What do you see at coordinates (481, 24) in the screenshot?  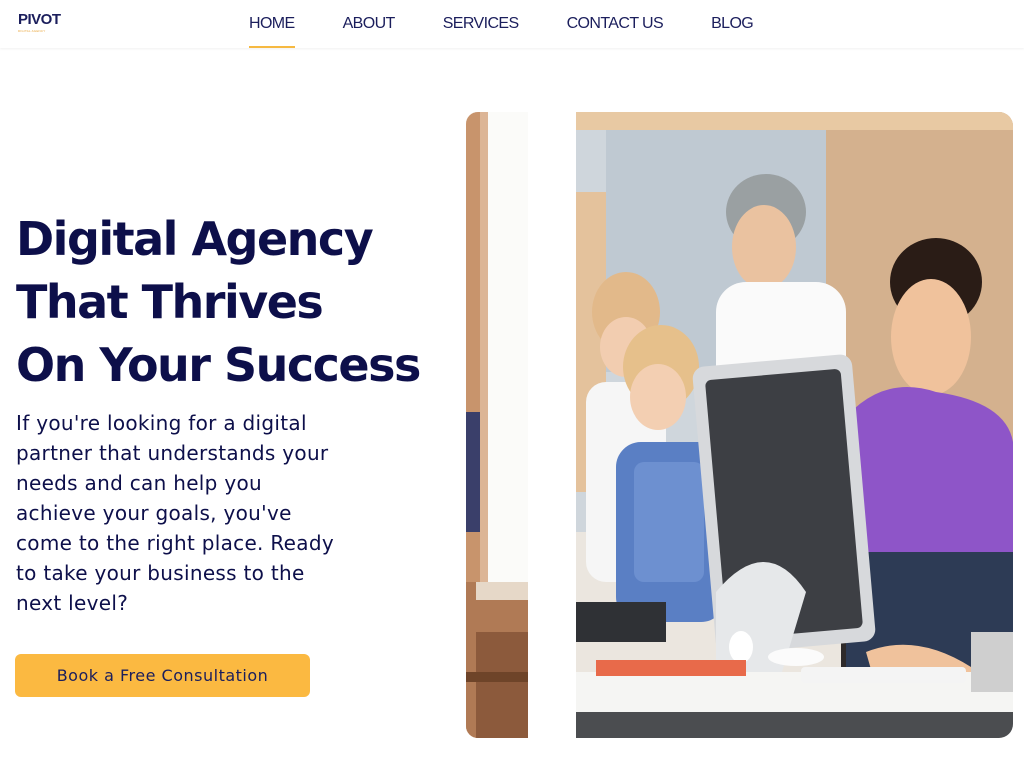 I see `nav-item-services: SERVICES` at bounding box center [481, 24].